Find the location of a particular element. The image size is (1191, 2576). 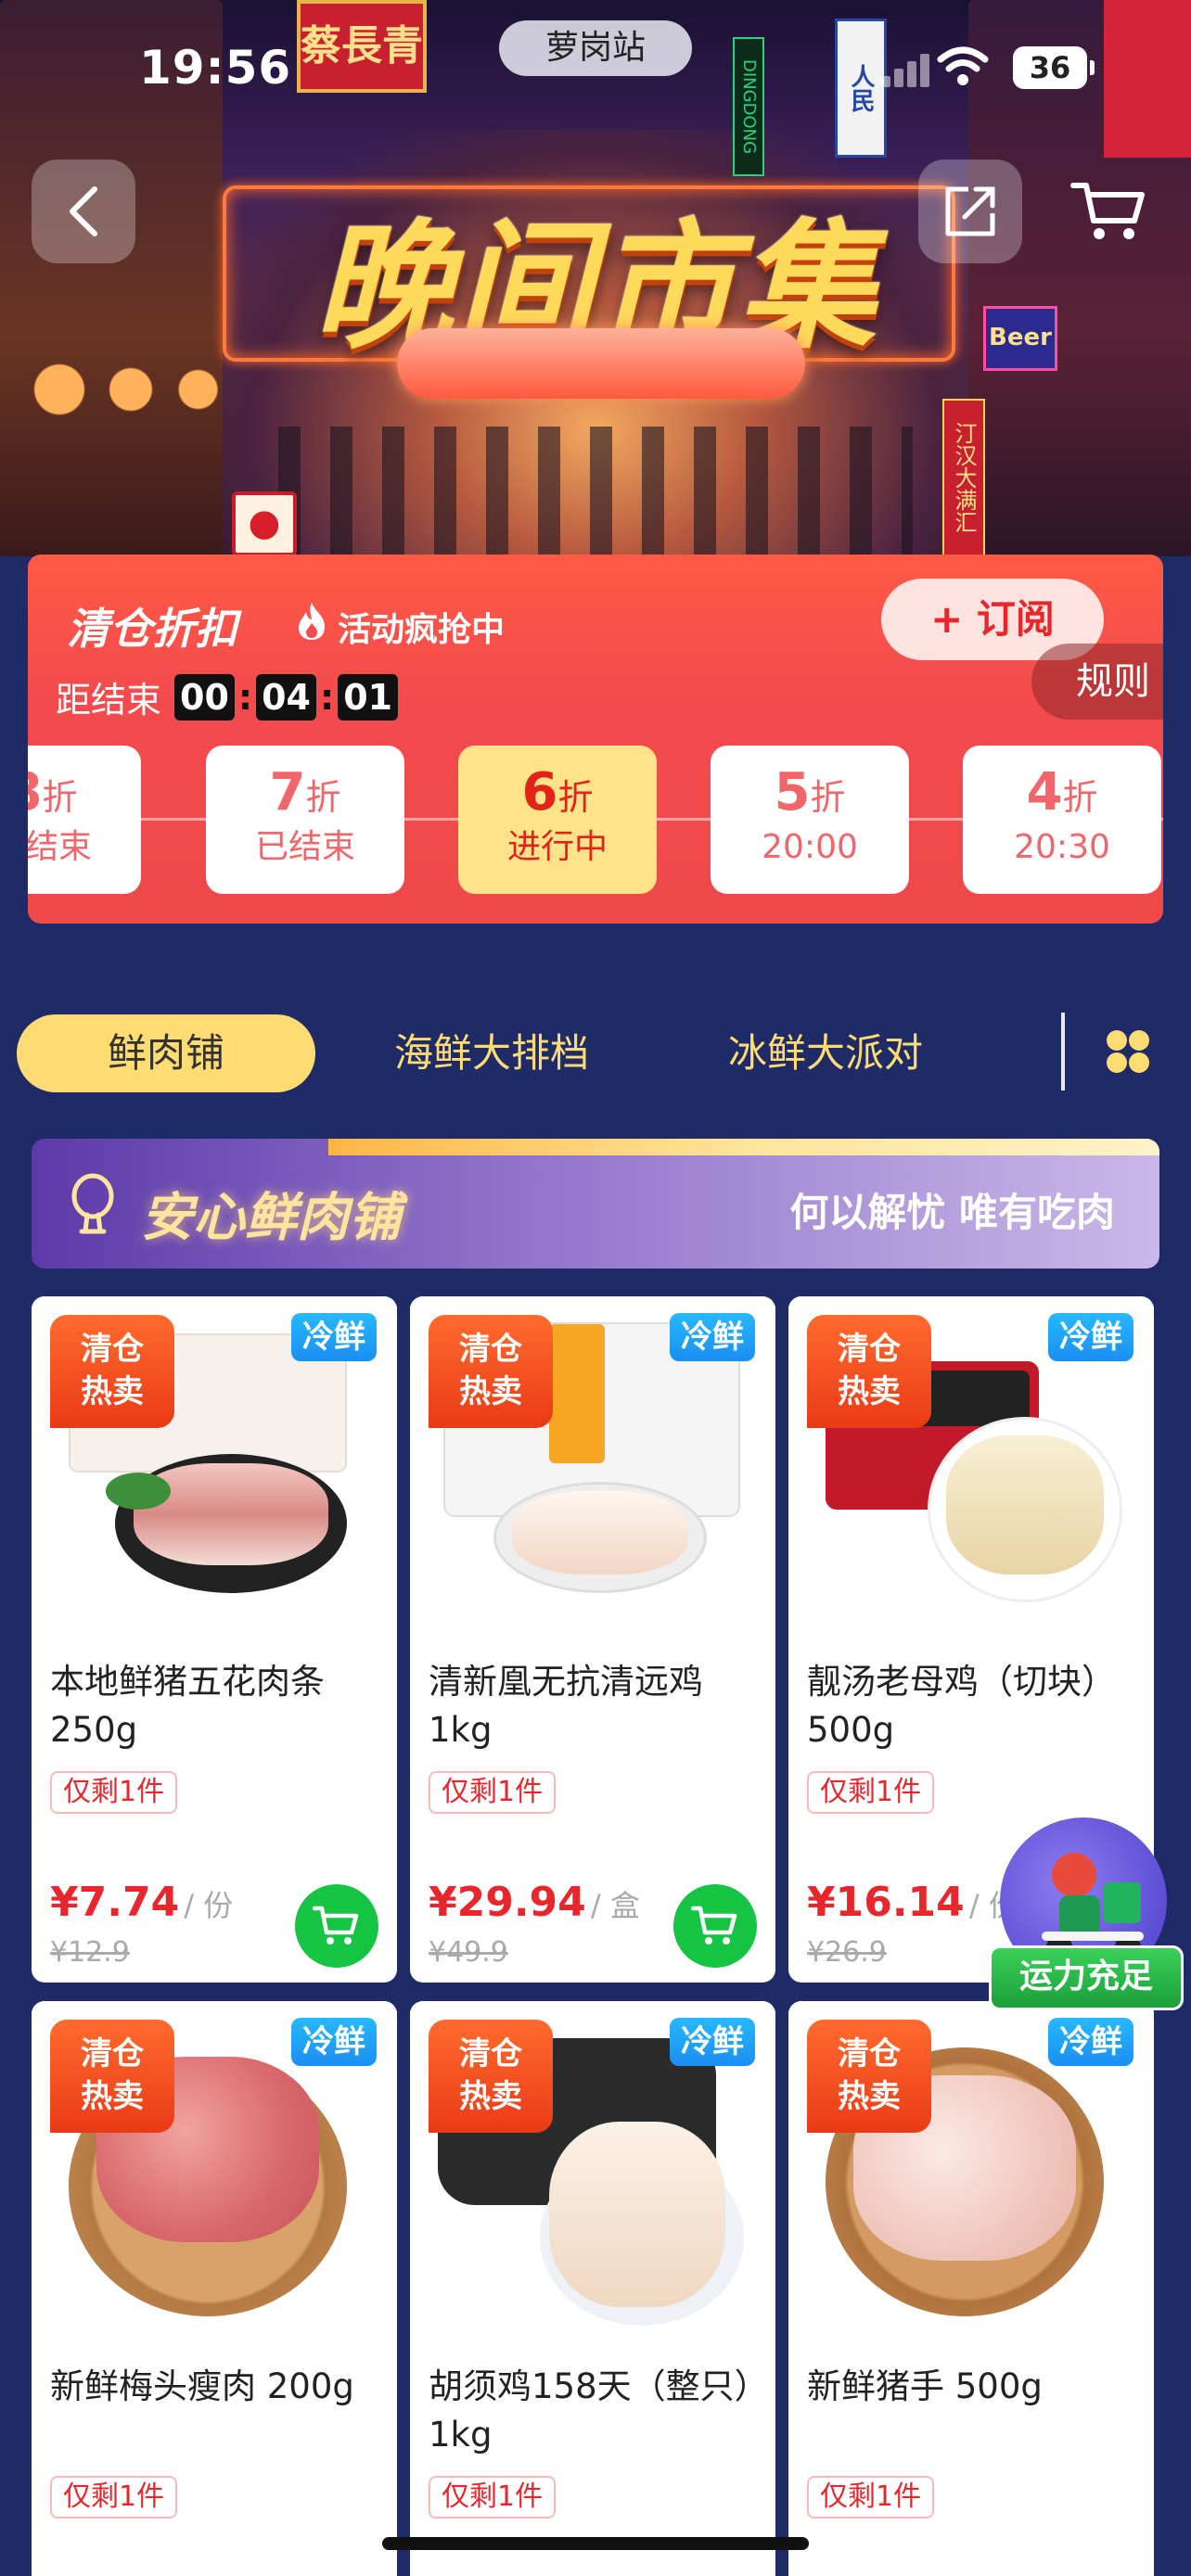

delivery-capacity-widget: 运力充足 is located at coordinates (1084, 1914).